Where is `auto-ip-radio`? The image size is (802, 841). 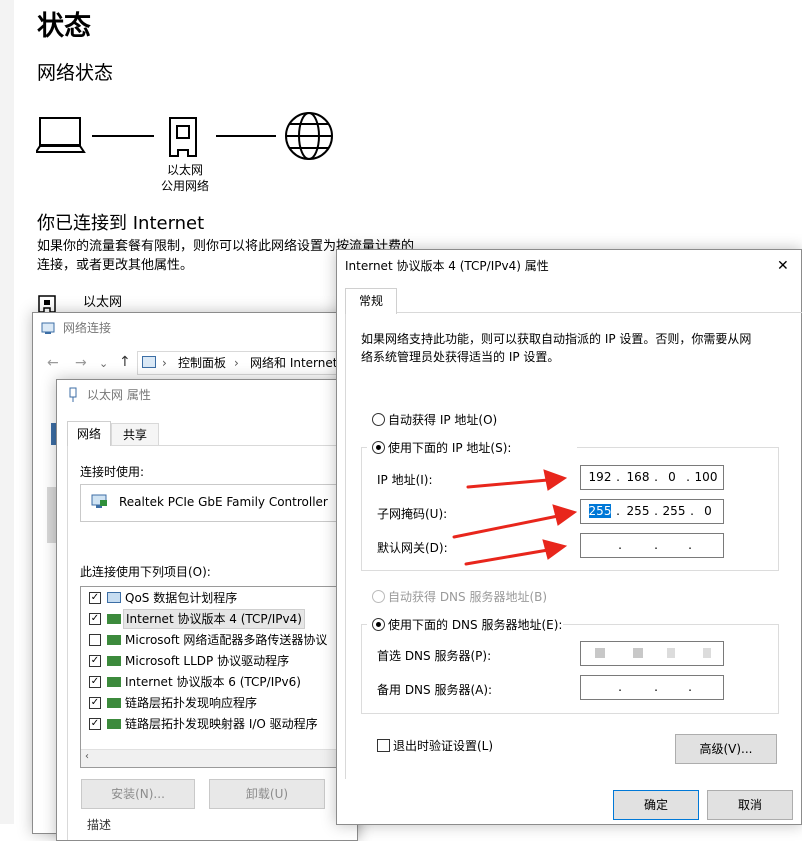 auto-ip-radio is located at coordinates (378, 419).